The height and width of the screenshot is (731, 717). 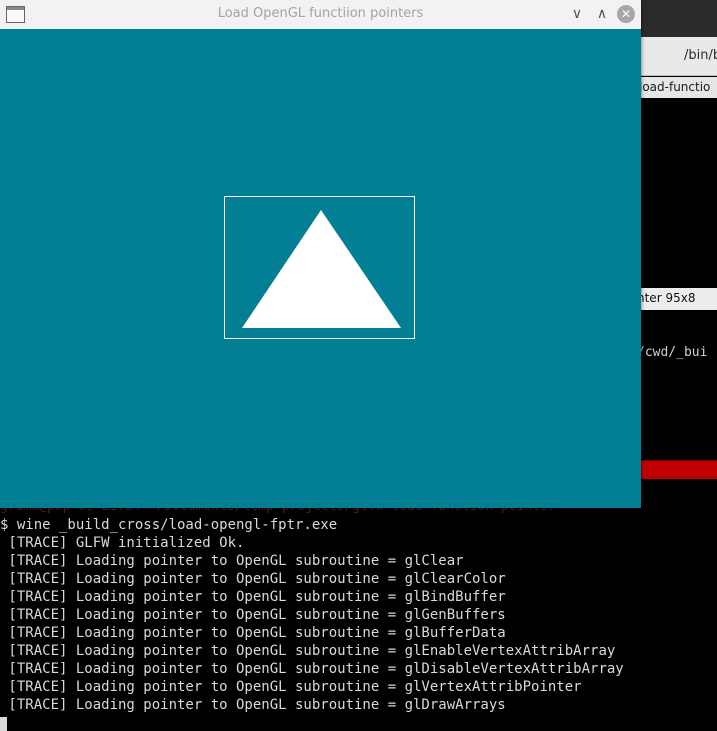 I want to click on rendered-triangle, so click(x=321, y=269).